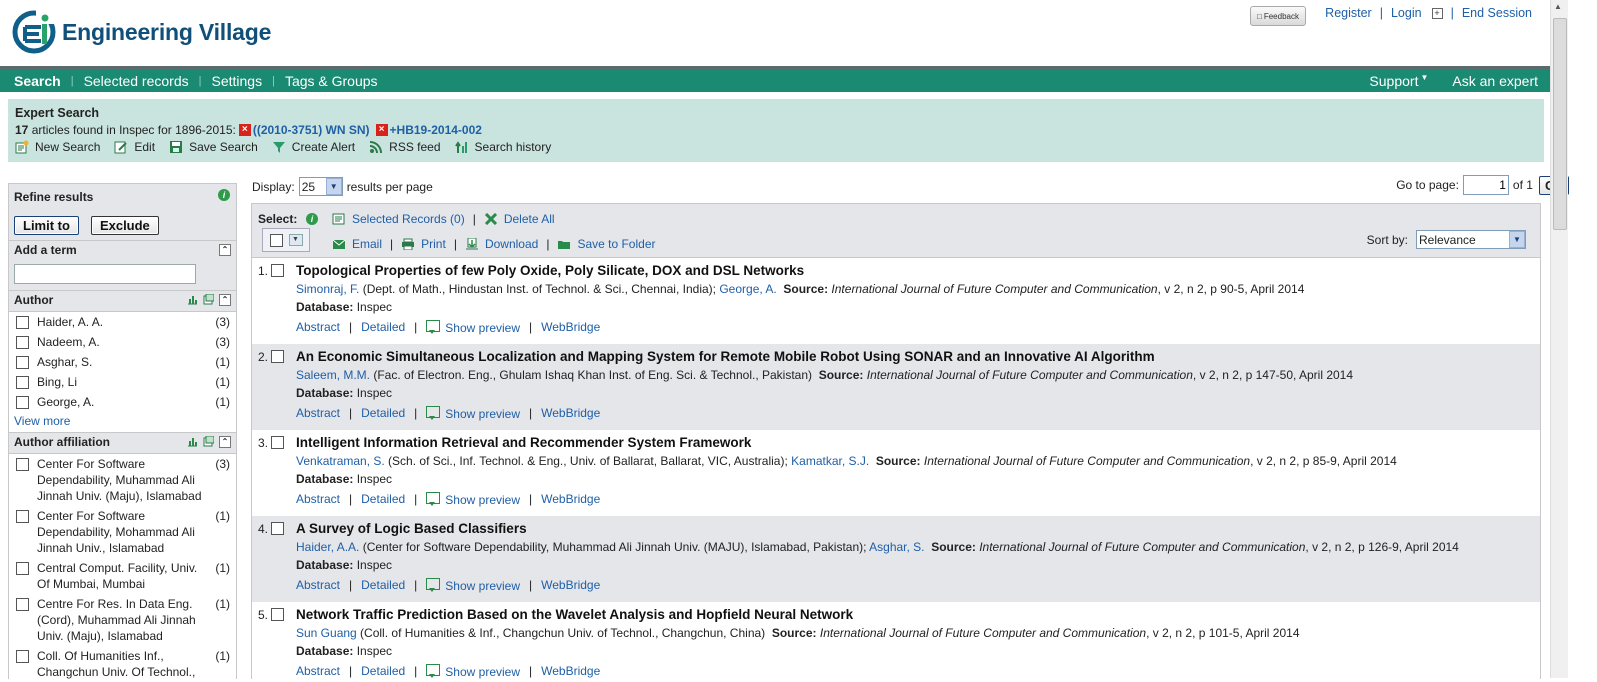 This screenshot has height=682, width=1597. I want to click on page-input, so click(1485, 185).